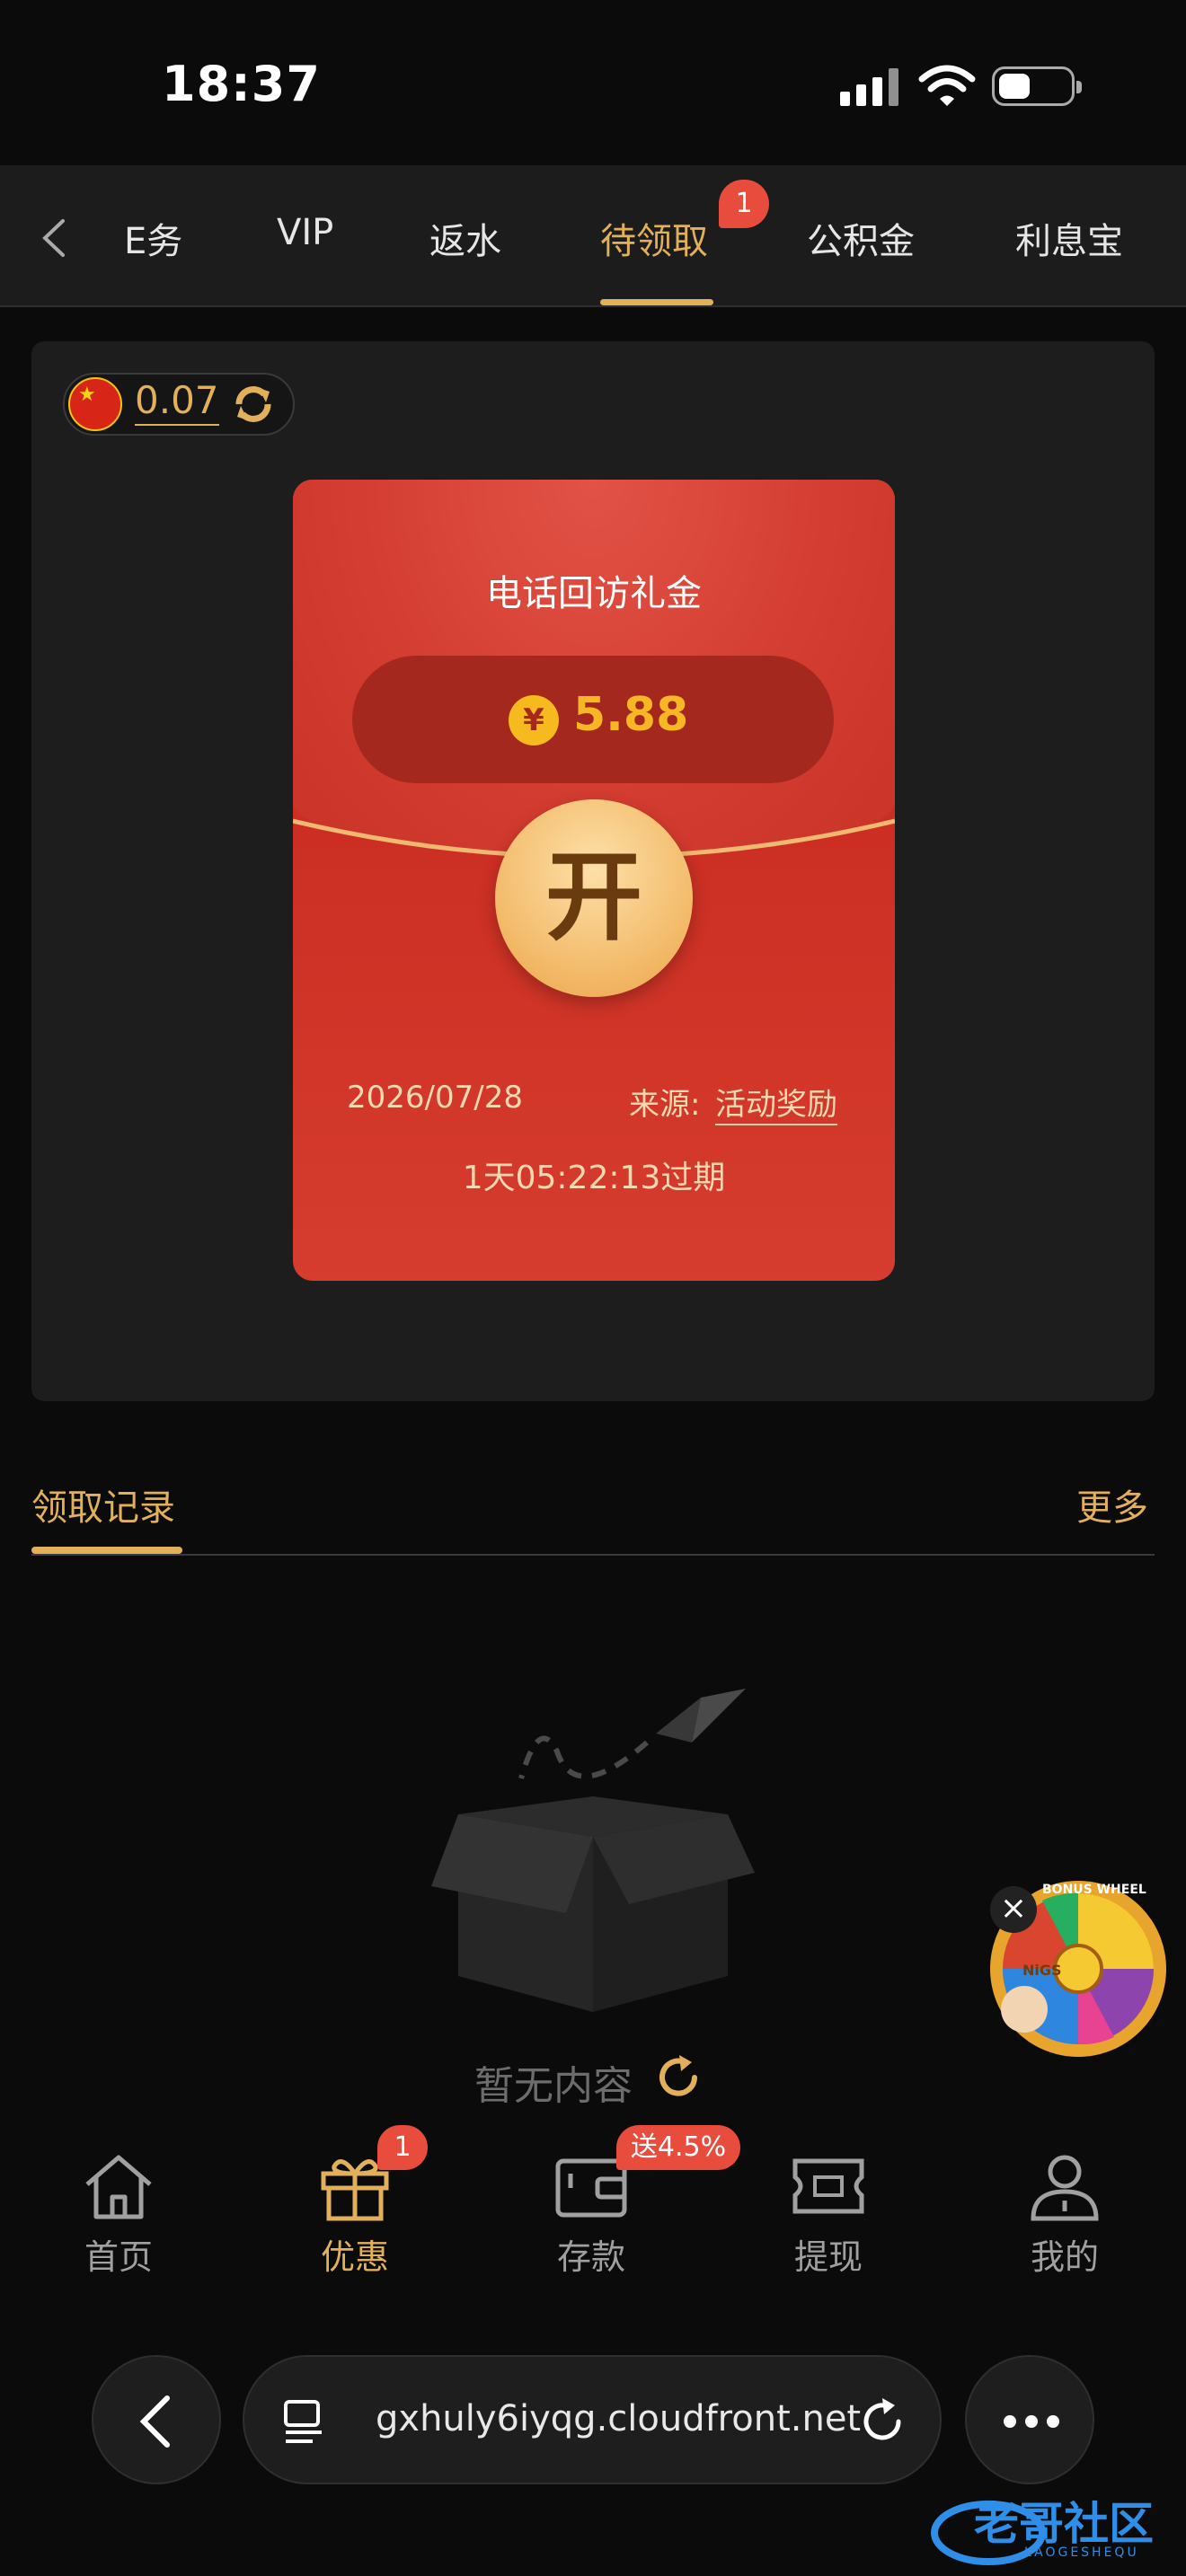 Image resolution: width=1186 pixels, height=2576 pixels. Describe the element at coordinates (1081, 2552) in the screenshot. I see `watermark-subtext: LAOGESHEQU` at that location.